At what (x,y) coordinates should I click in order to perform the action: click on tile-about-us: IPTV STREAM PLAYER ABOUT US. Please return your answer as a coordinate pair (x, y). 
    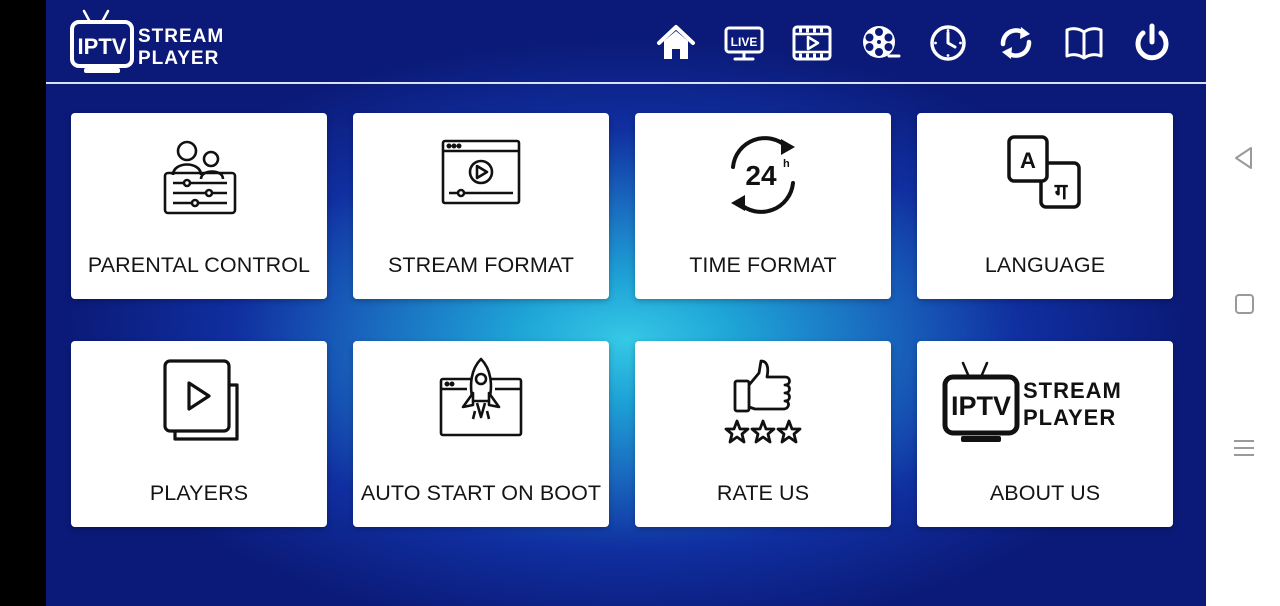
    Looking at the image, I should click on (1045, 434).